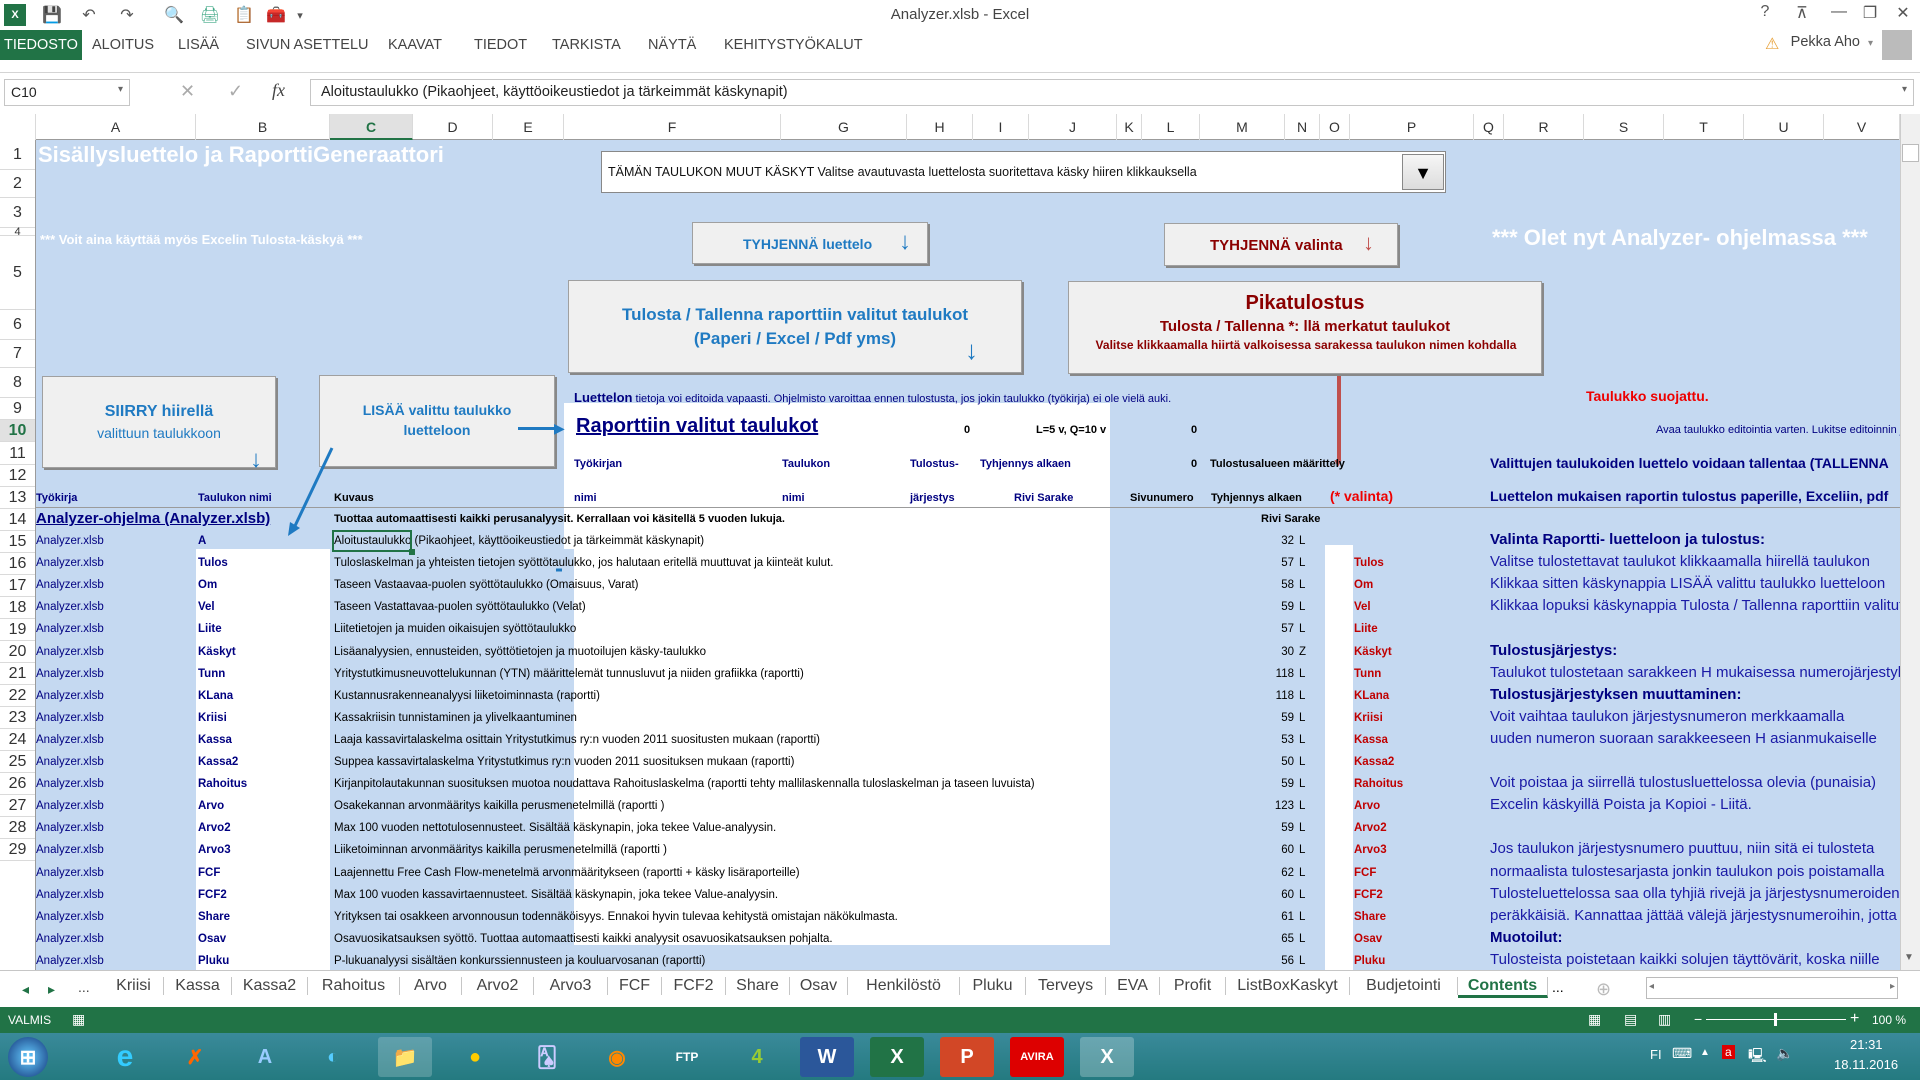 This screenshot has width=1920, height=1080. I want to click on row-header: 2, so click(17, 184).